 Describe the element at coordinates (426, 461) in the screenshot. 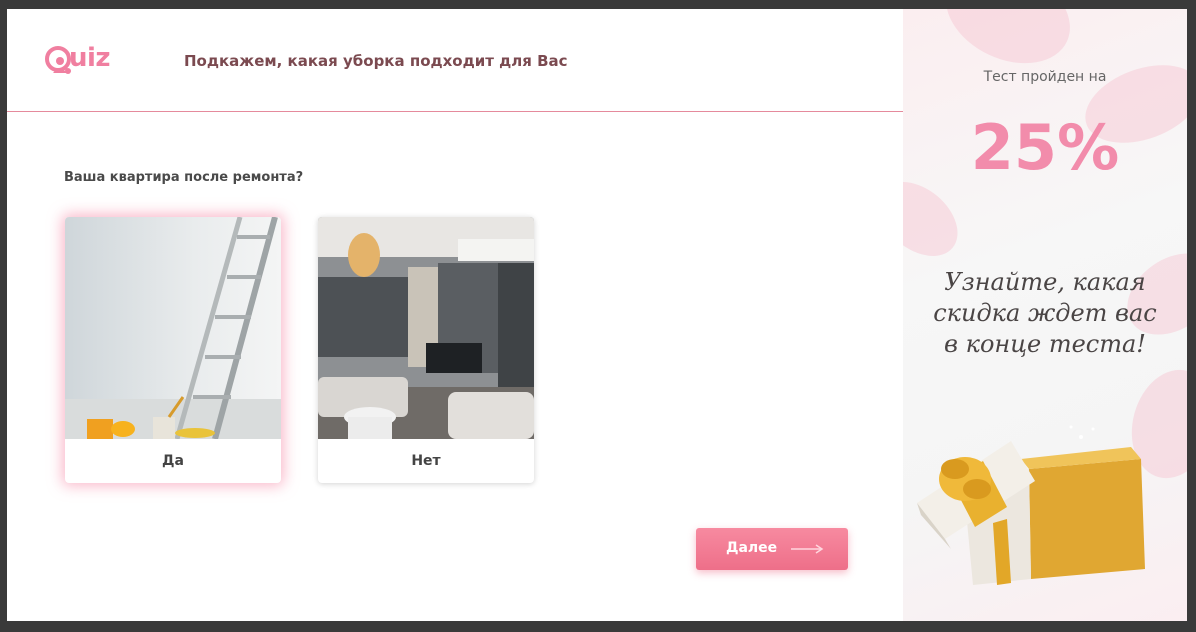

I see `option-label-no: Нет` at that location.